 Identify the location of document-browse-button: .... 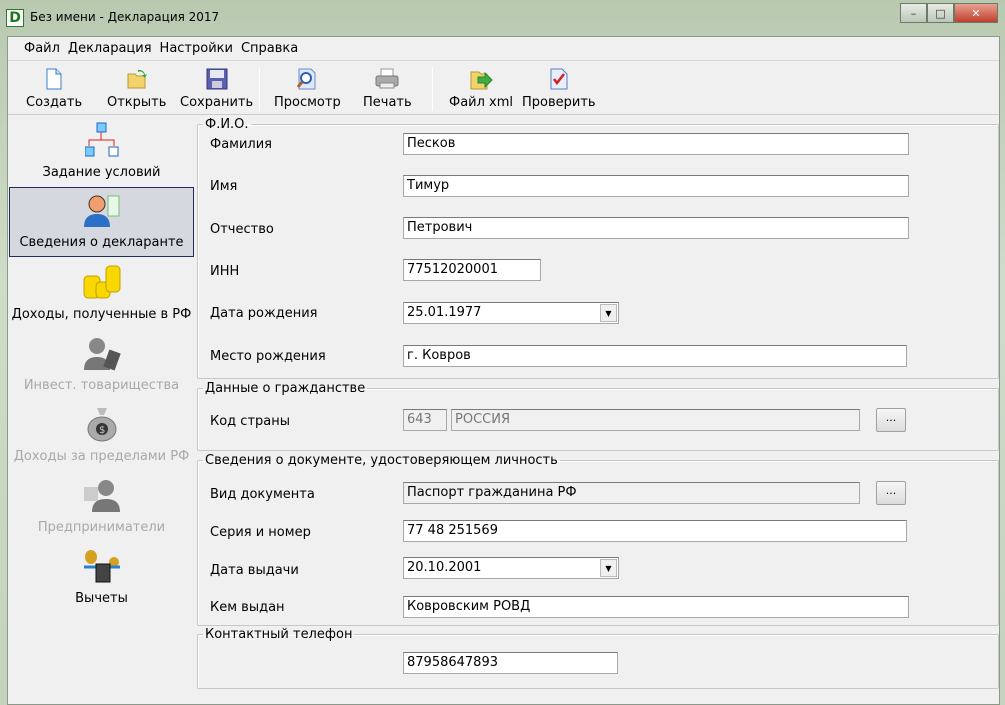
(891, 493).